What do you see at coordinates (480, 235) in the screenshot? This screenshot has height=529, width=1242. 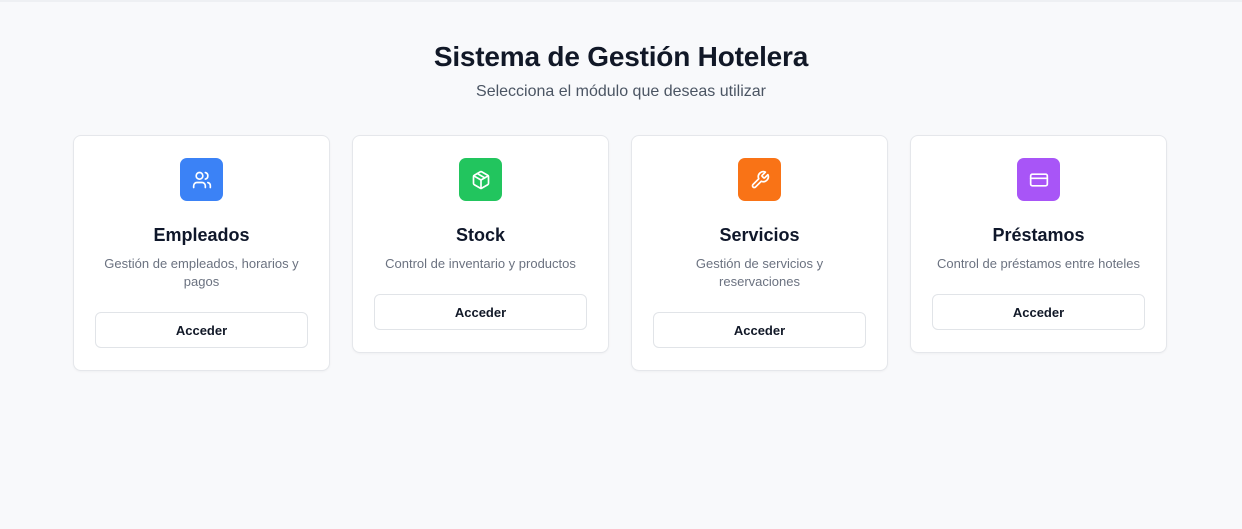 I see `module-title: Stock` at bounding box center [480, 235].